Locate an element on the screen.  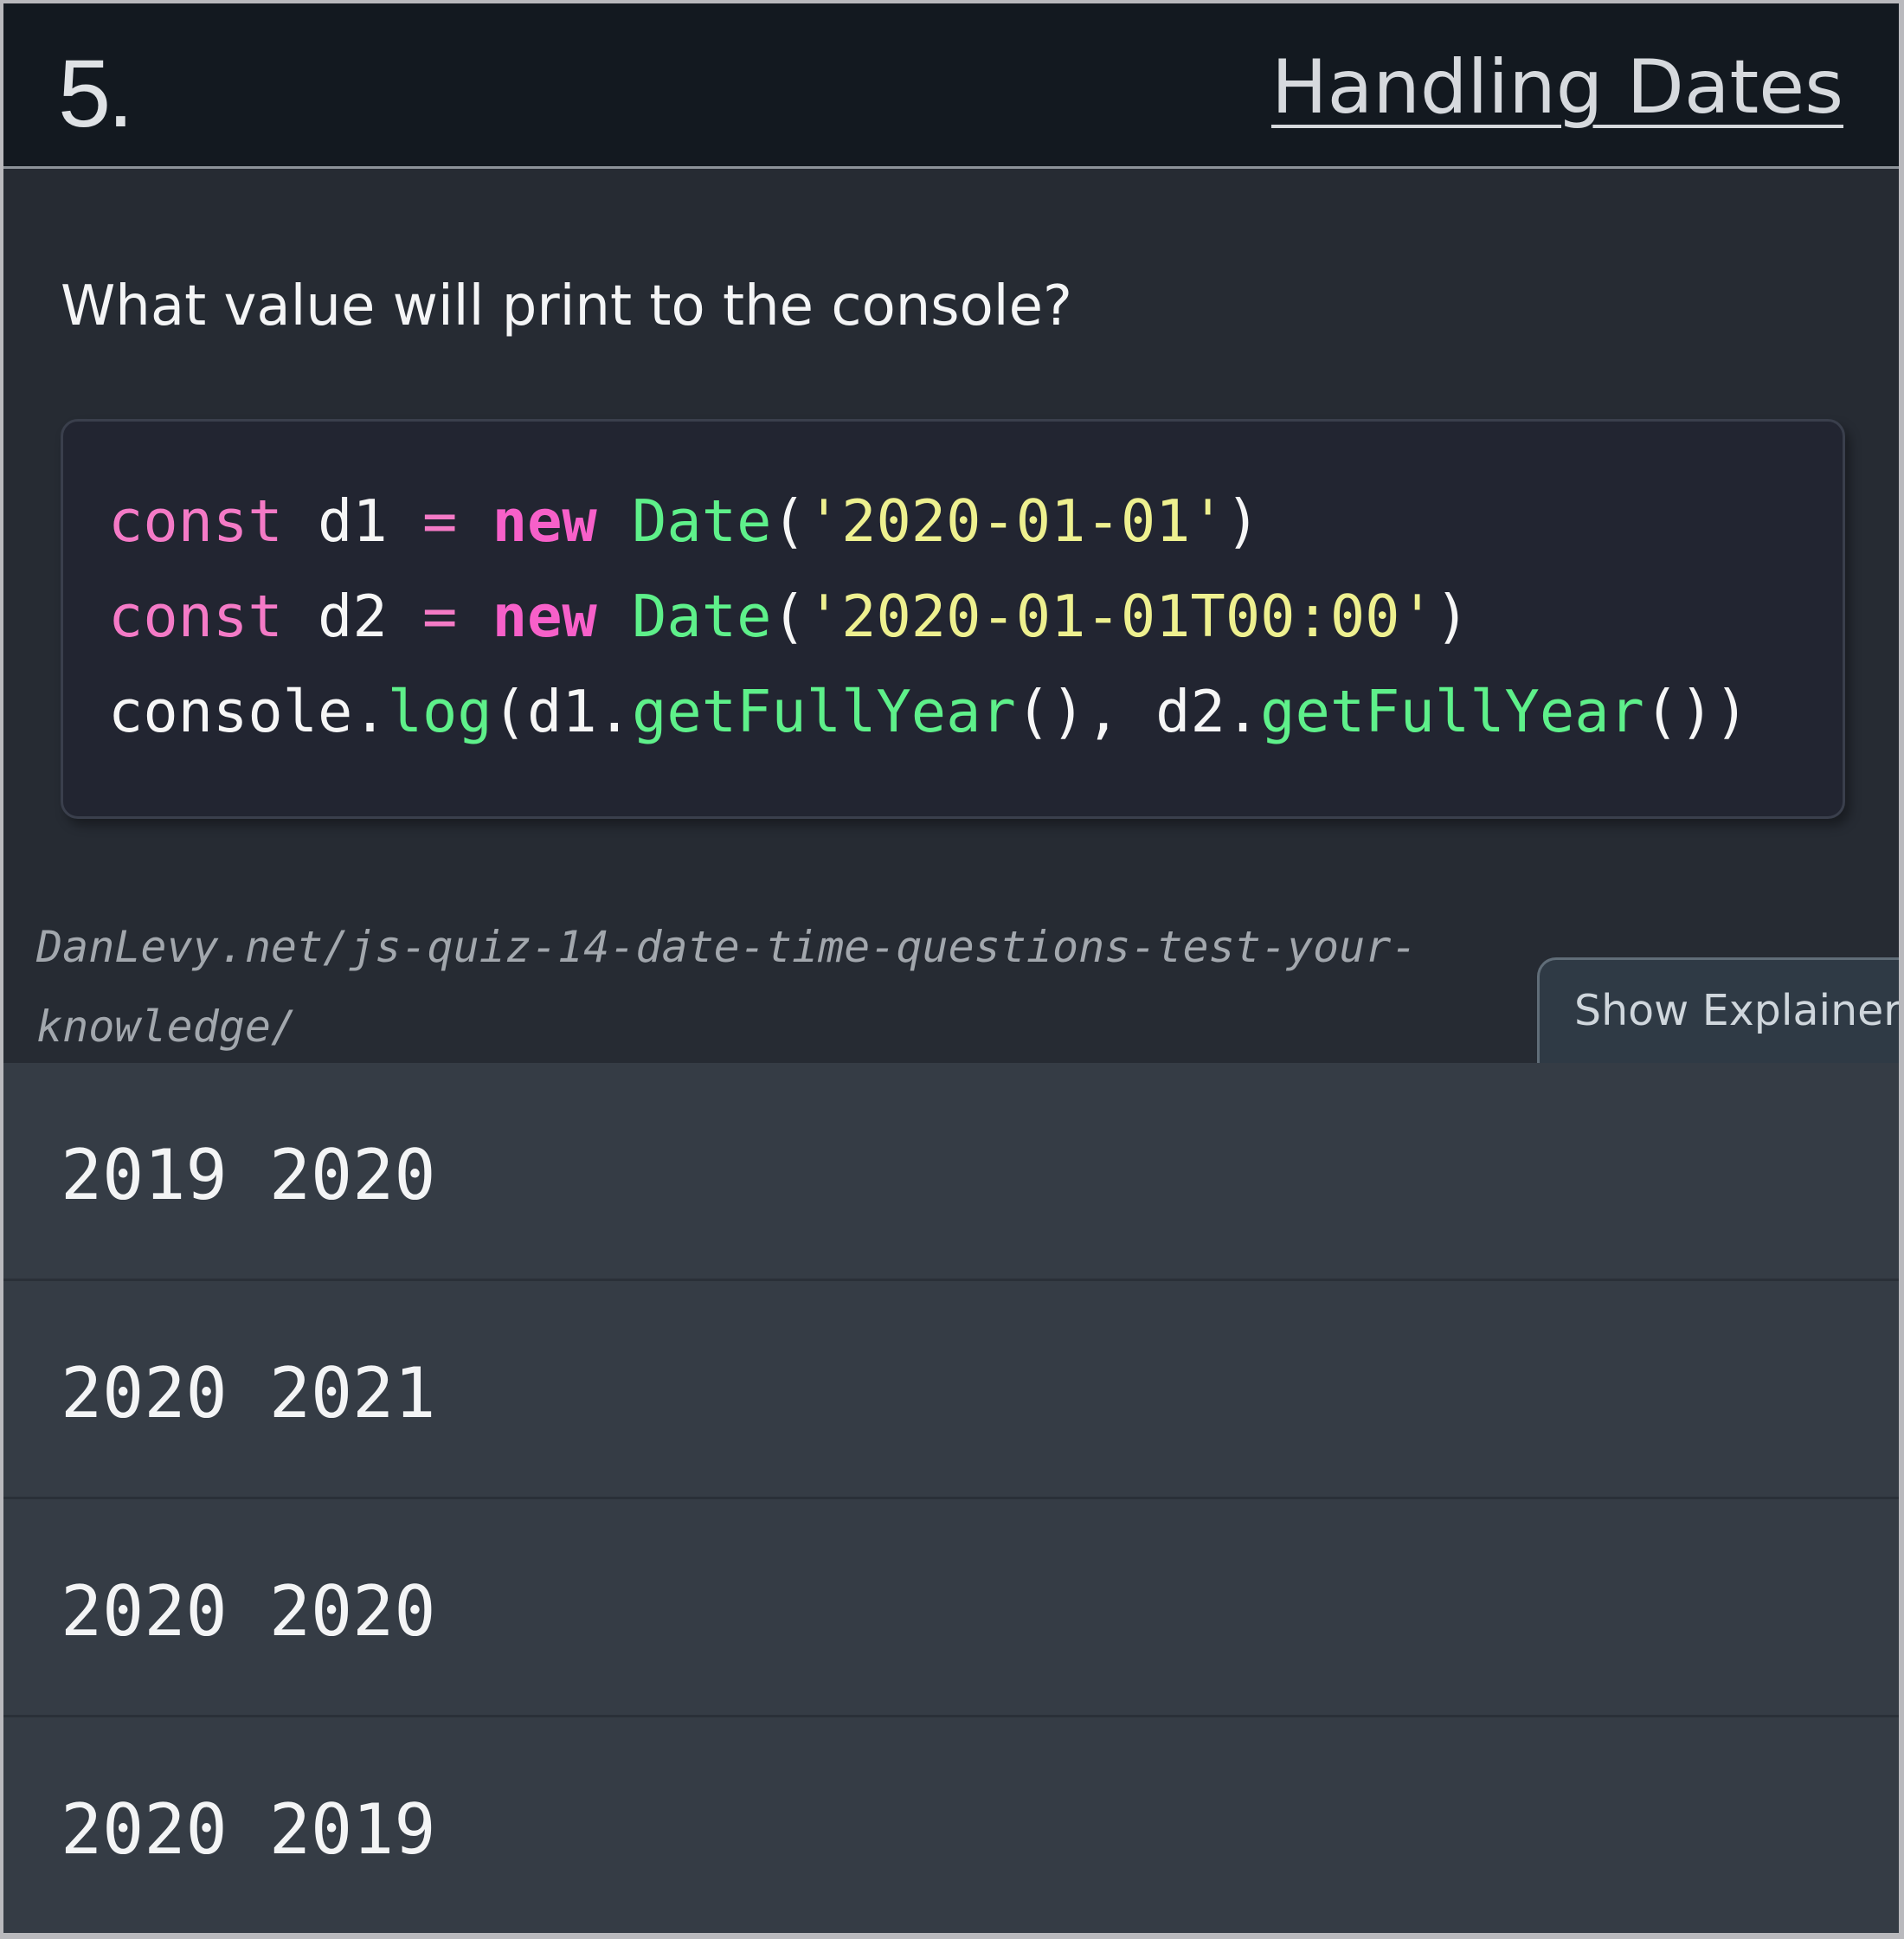
code-variable: d1 is located at coordinates (352, 521).